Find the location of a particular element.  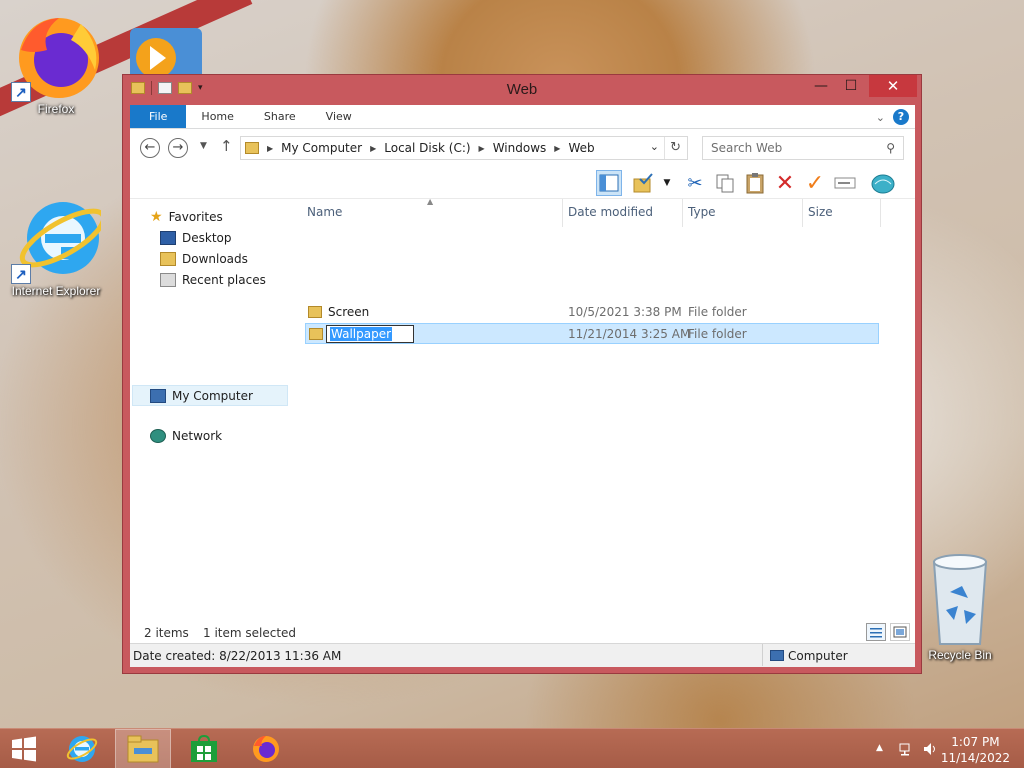

firefox-icon is located at coordinates (266, 749).